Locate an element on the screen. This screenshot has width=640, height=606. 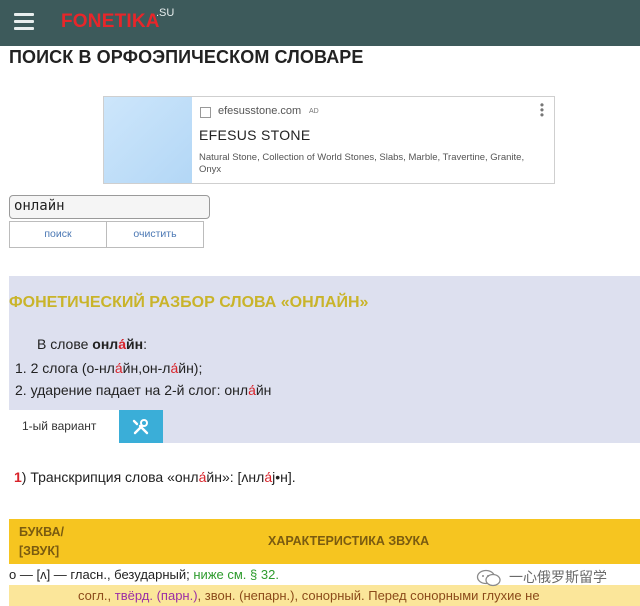
top-bar: FONETIKA .SU is located at coordinates (320, 23).